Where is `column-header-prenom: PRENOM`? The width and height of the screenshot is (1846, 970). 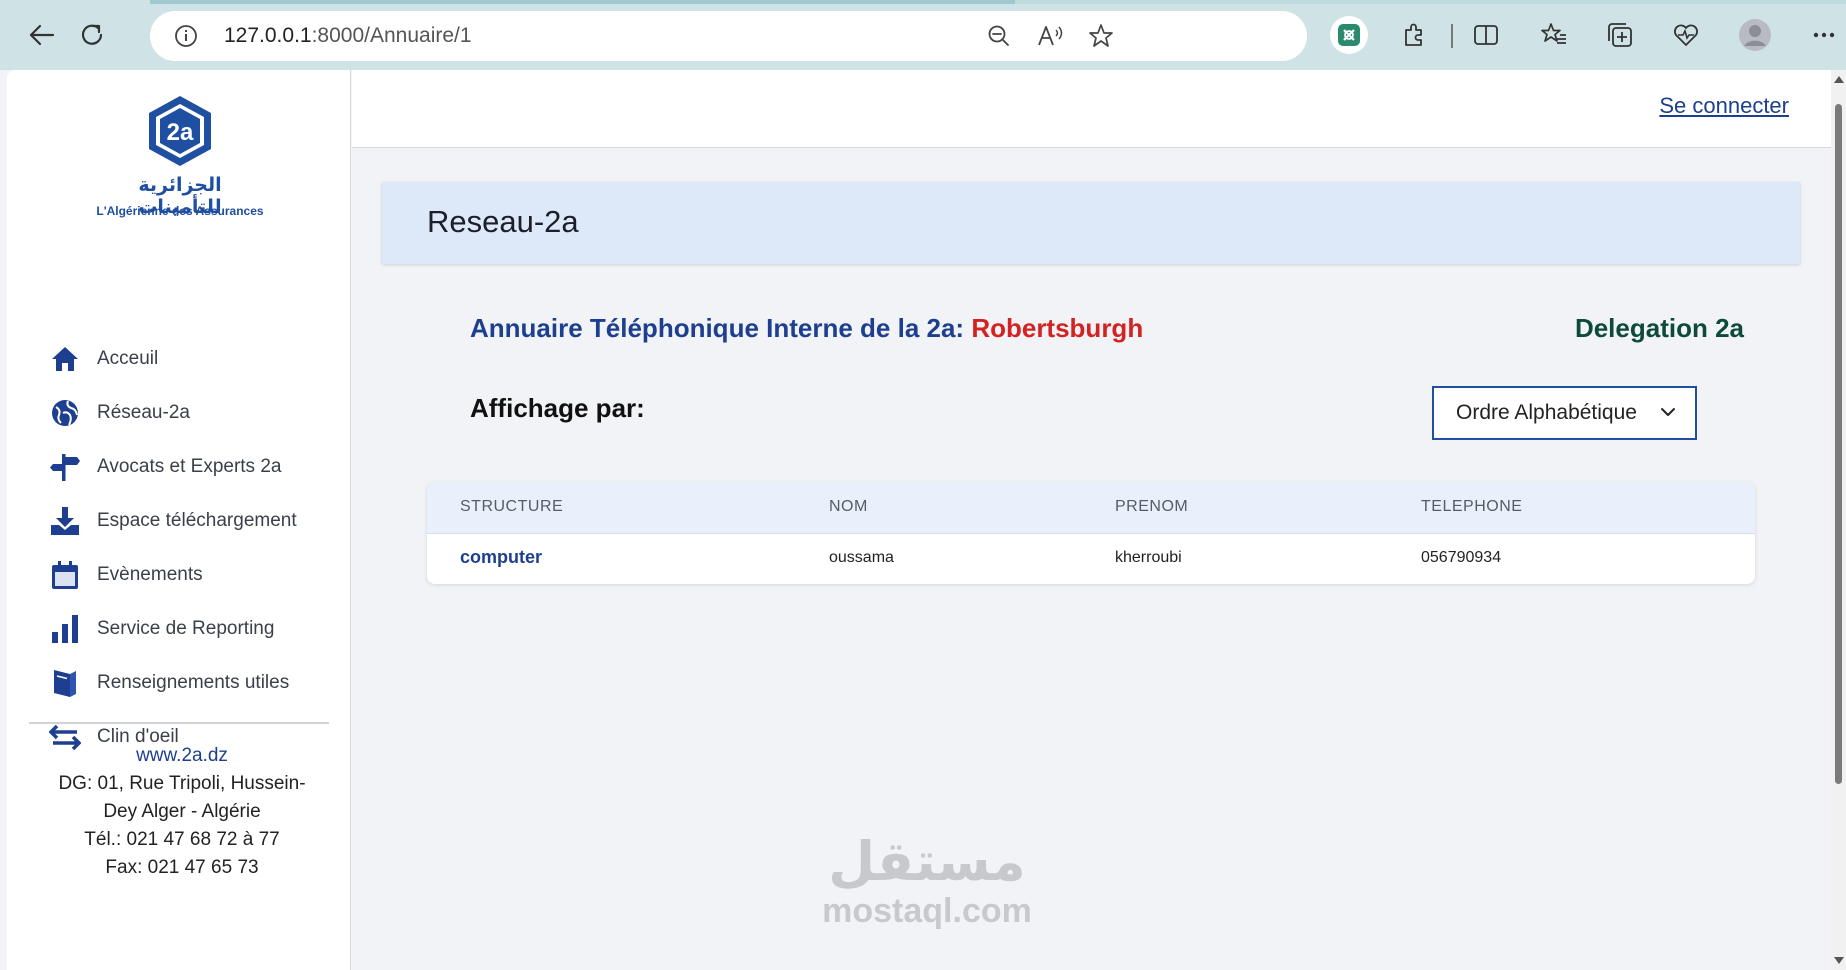
column-header-prenom: PRENOM is located at coordinates (1152, 506).